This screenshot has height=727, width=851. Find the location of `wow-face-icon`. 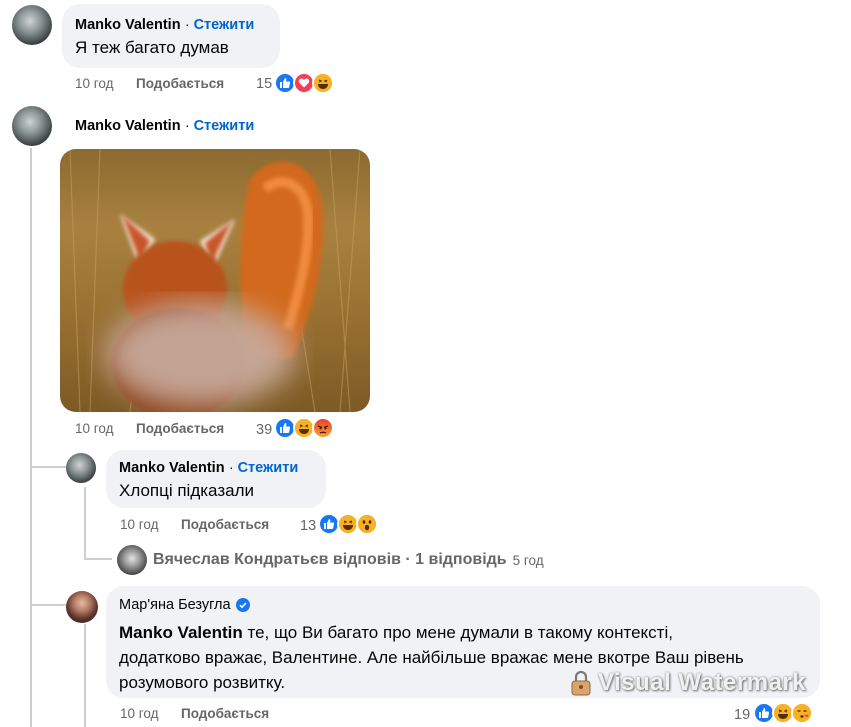

wow-face-icon is located at coordinates (367, 524).